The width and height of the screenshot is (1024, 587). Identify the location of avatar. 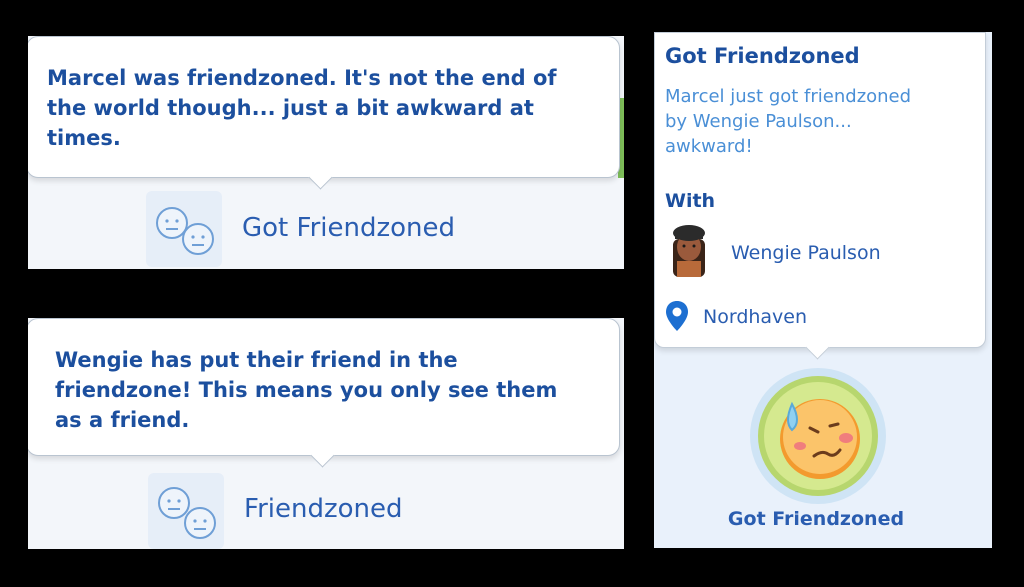
(689, 249).